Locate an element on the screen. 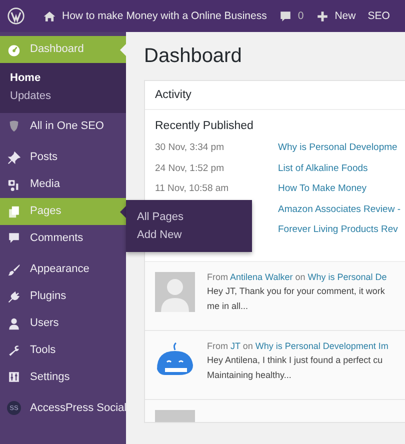  menu-item: Tools is located at coordinates (63, 350).